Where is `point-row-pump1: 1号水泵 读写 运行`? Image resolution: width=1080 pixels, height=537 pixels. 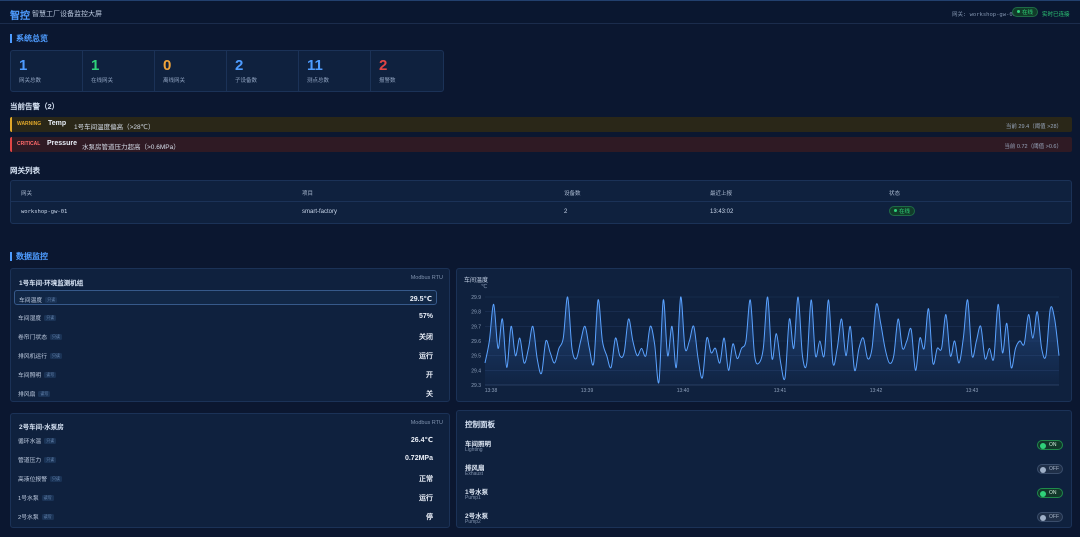 point-row-pump1: 1号水泵 读写 运行 is located at coordinates (225, 496).